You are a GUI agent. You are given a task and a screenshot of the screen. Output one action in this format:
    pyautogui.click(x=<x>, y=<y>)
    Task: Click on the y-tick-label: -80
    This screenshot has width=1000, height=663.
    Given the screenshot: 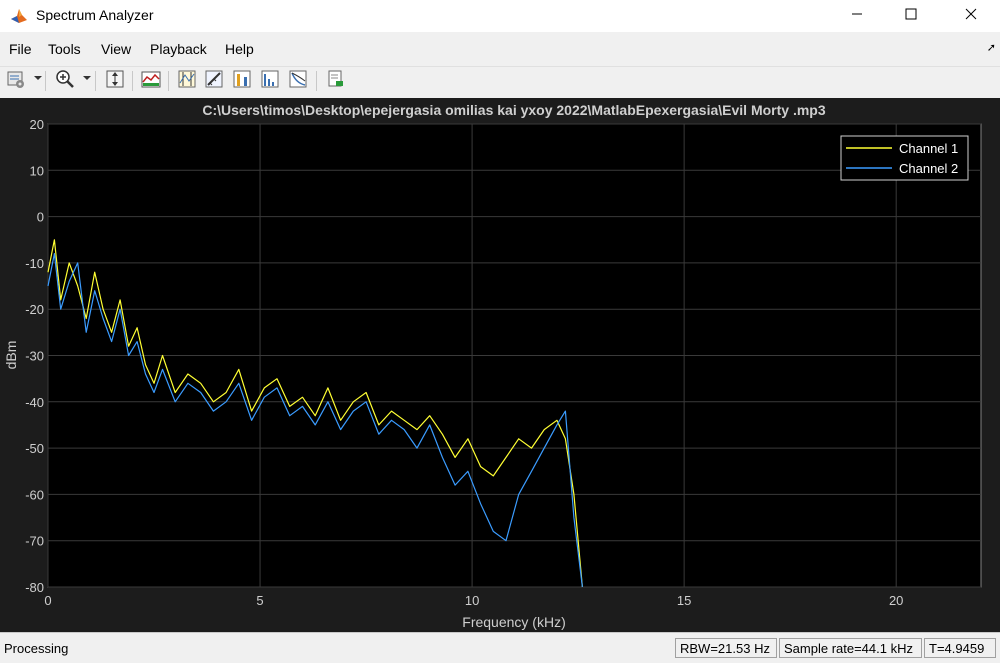 What is the action you would take?
    pyautogui.click(x=34, y=587)
    